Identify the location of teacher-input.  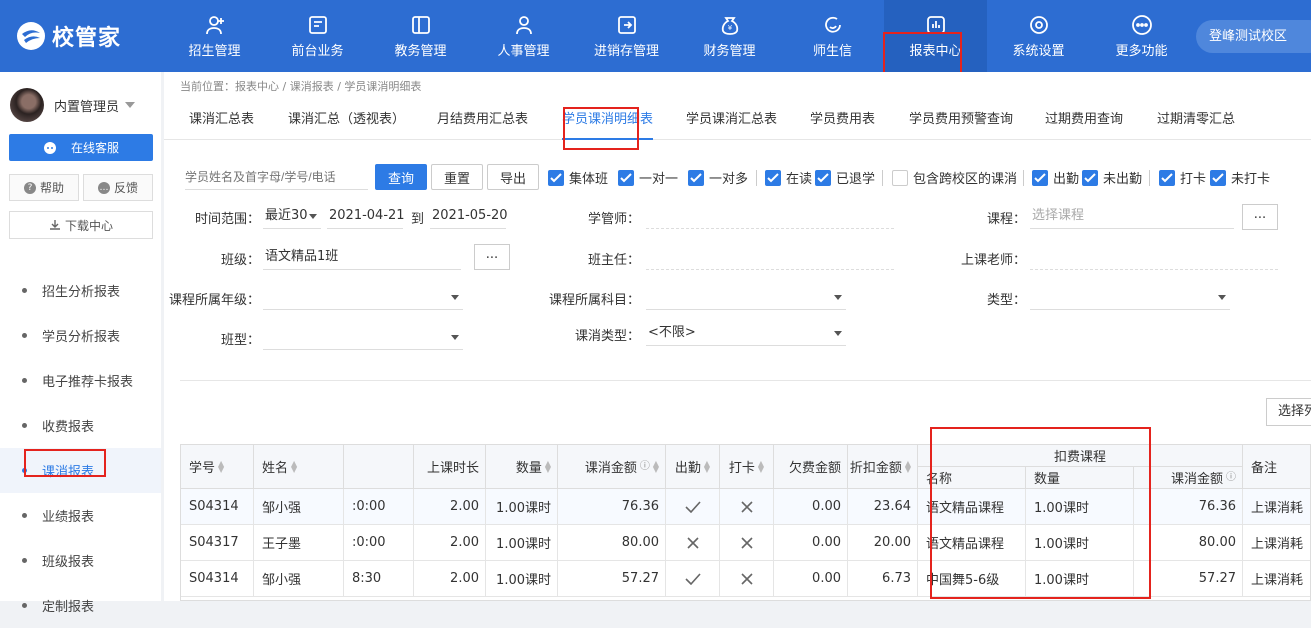
(1154, 257).